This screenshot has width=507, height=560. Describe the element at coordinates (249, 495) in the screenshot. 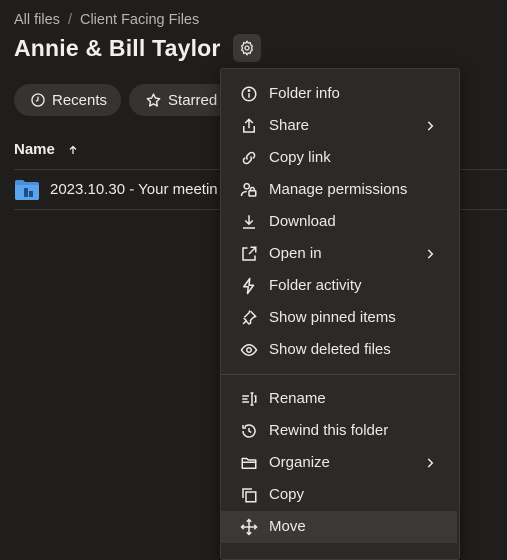

I see `copy-icon` at that location.